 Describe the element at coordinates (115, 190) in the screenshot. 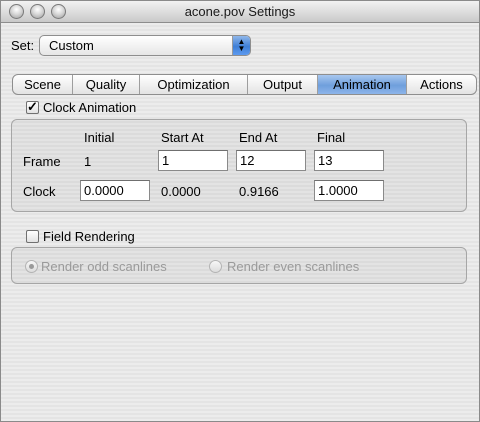

I see `clock-initial-field: 0.0000` at that location.